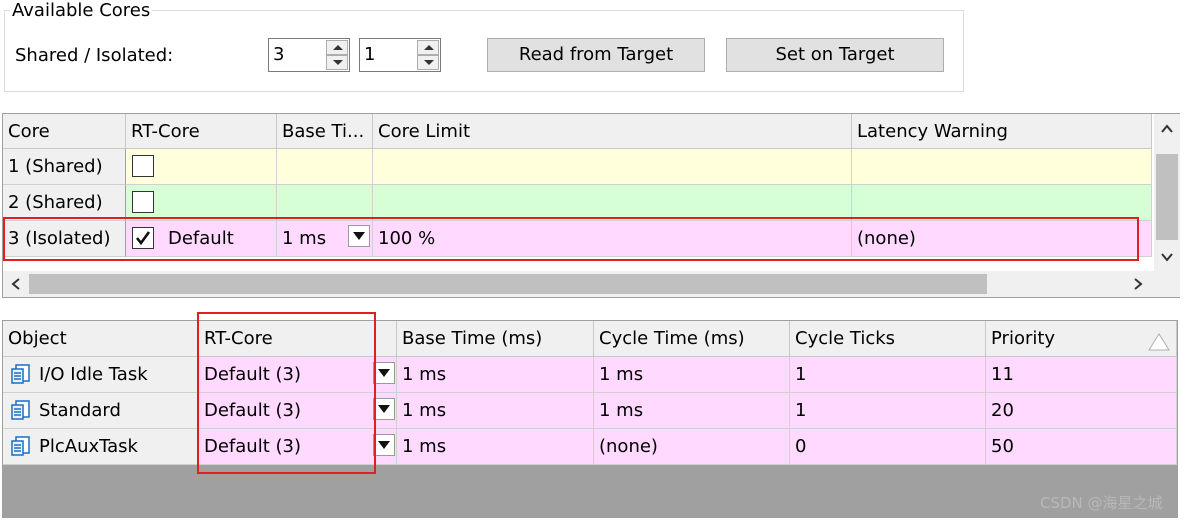 This screenshot has height=520, width=1194. Describe the element at coordinates (101, 375) in the screenshot. I see `object-cell: I/O Idle Task` at that location.